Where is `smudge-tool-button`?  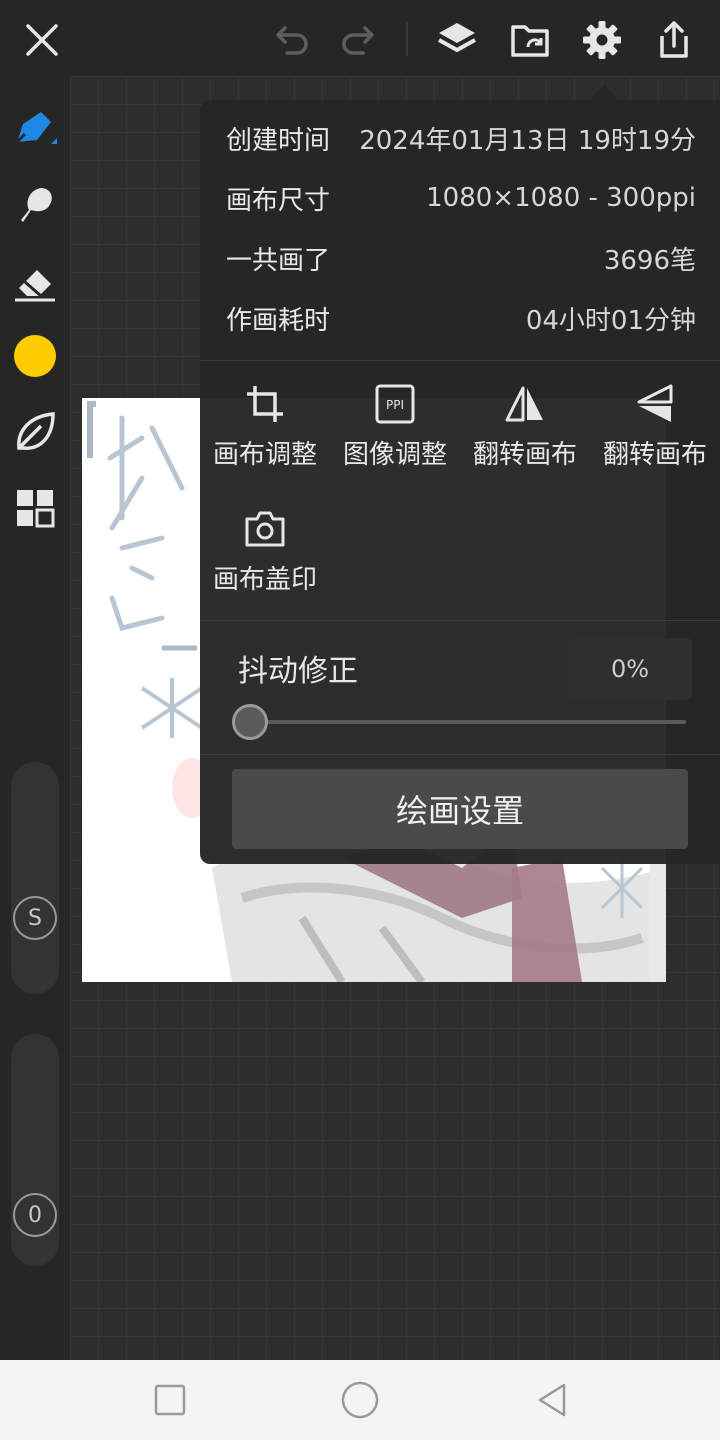
smudge-tool-button is located at coordinates (35, 204).